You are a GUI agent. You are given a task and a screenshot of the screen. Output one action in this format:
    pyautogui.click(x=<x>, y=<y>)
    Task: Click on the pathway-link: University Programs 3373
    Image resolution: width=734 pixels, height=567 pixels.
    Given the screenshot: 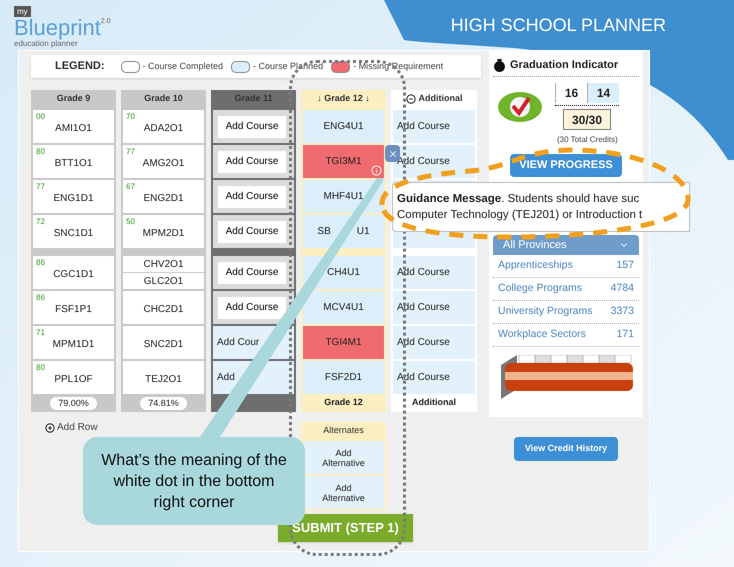 What is the action you would take?
    pyautogui.click(x=566, y=312)
    